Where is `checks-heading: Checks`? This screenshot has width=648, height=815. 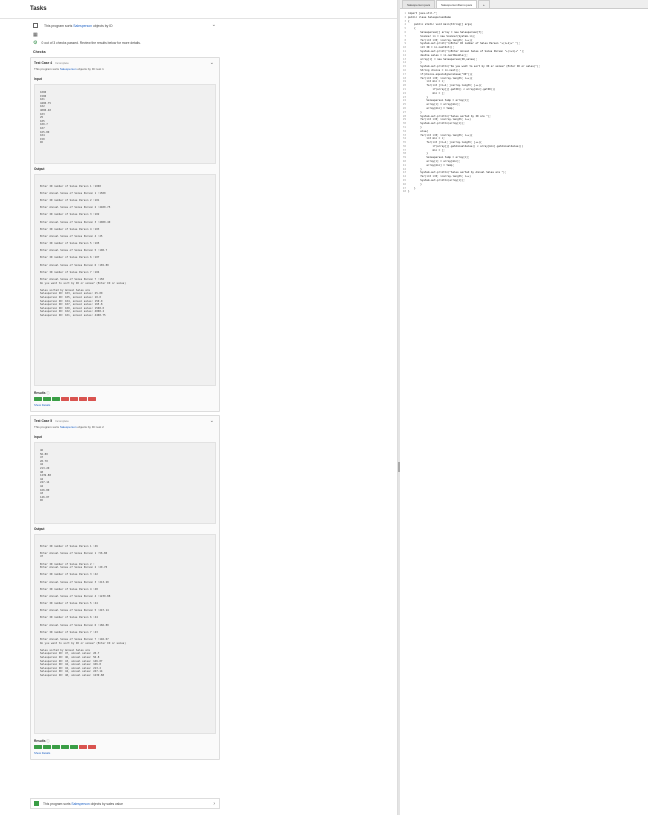 checks-heading: Checks is located at coordinates (39, 52).